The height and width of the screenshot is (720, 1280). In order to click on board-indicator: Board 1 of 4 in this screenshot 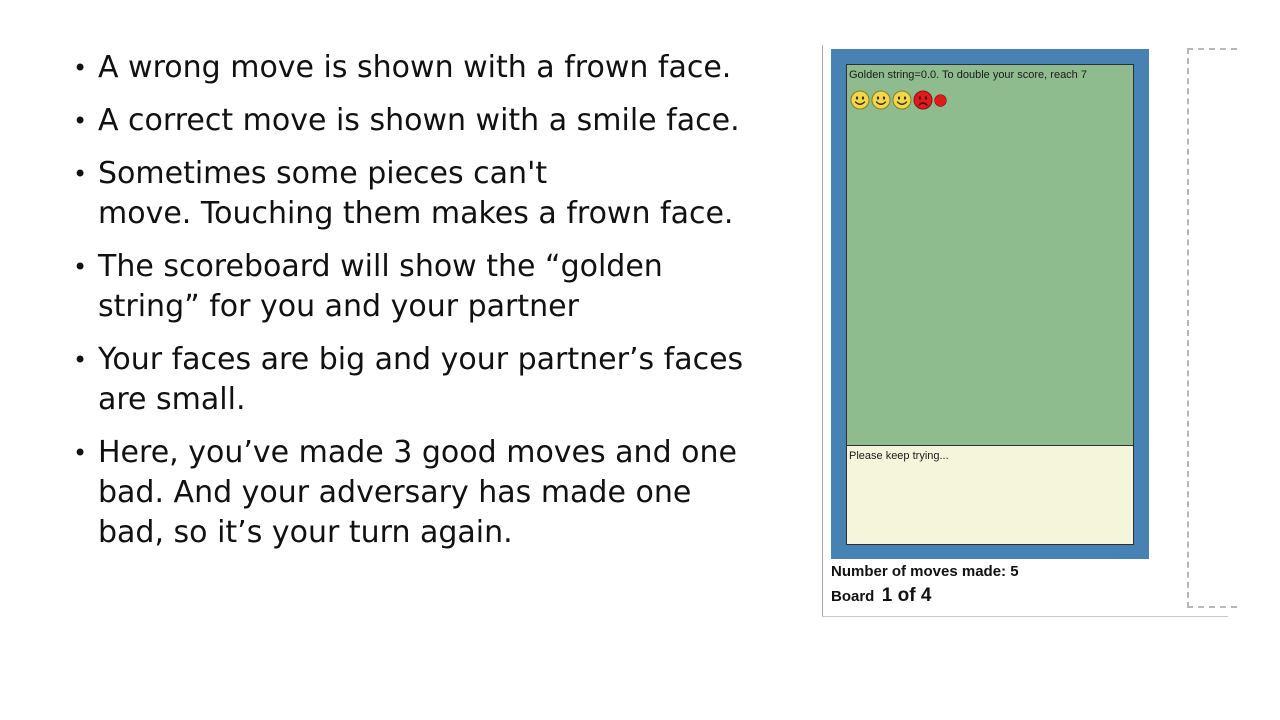, I will do `click(881, 596)`.